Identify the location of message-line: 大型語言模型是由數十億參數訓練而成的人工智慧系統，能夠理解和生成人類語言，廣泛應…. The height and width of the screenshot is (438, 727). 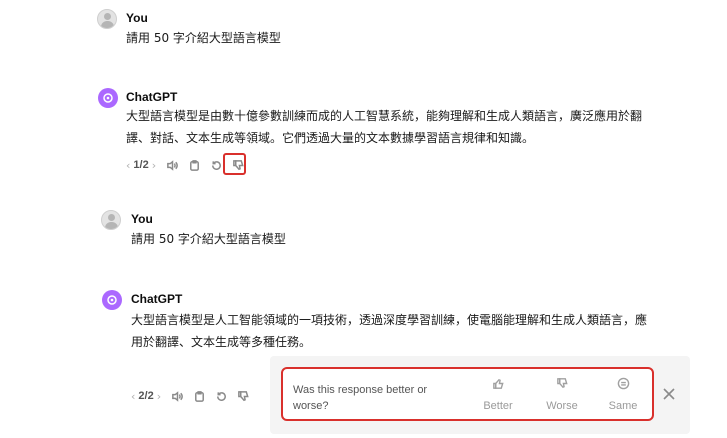
(384, 116).